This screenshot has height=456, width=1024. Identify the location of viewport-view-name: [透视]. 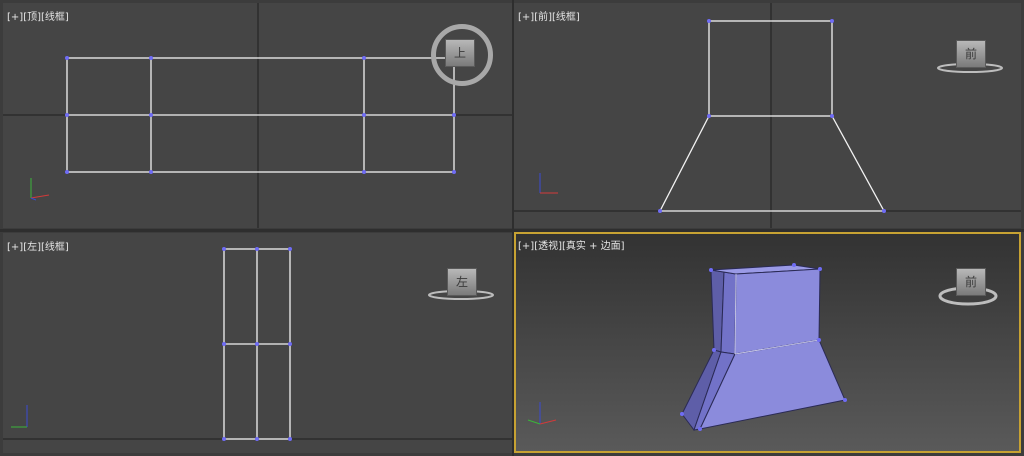
(548, 246).